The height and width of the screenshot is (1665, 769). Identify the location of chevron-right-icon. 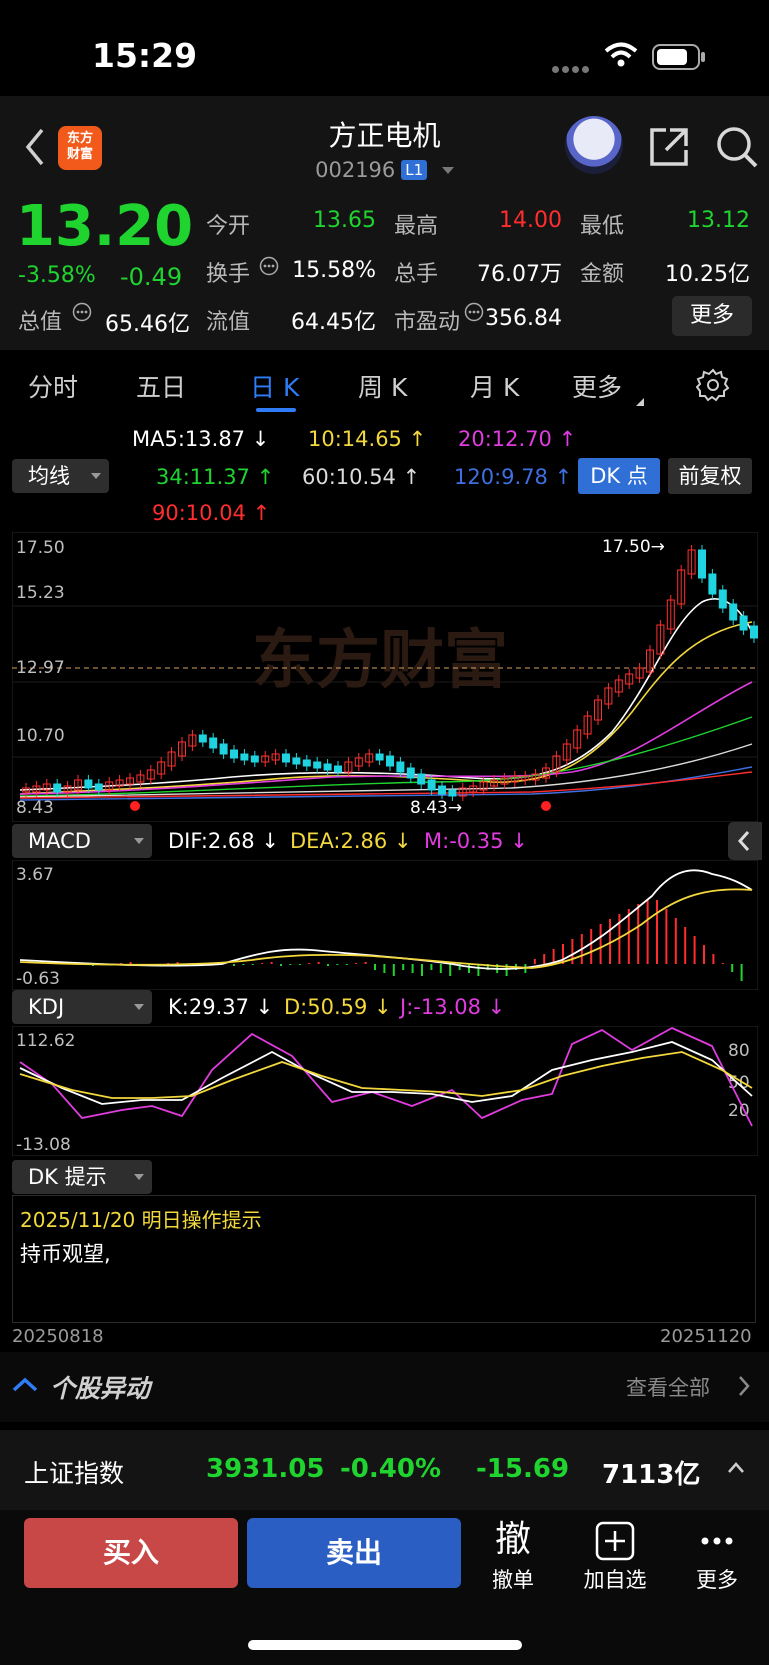
(744, 1386).